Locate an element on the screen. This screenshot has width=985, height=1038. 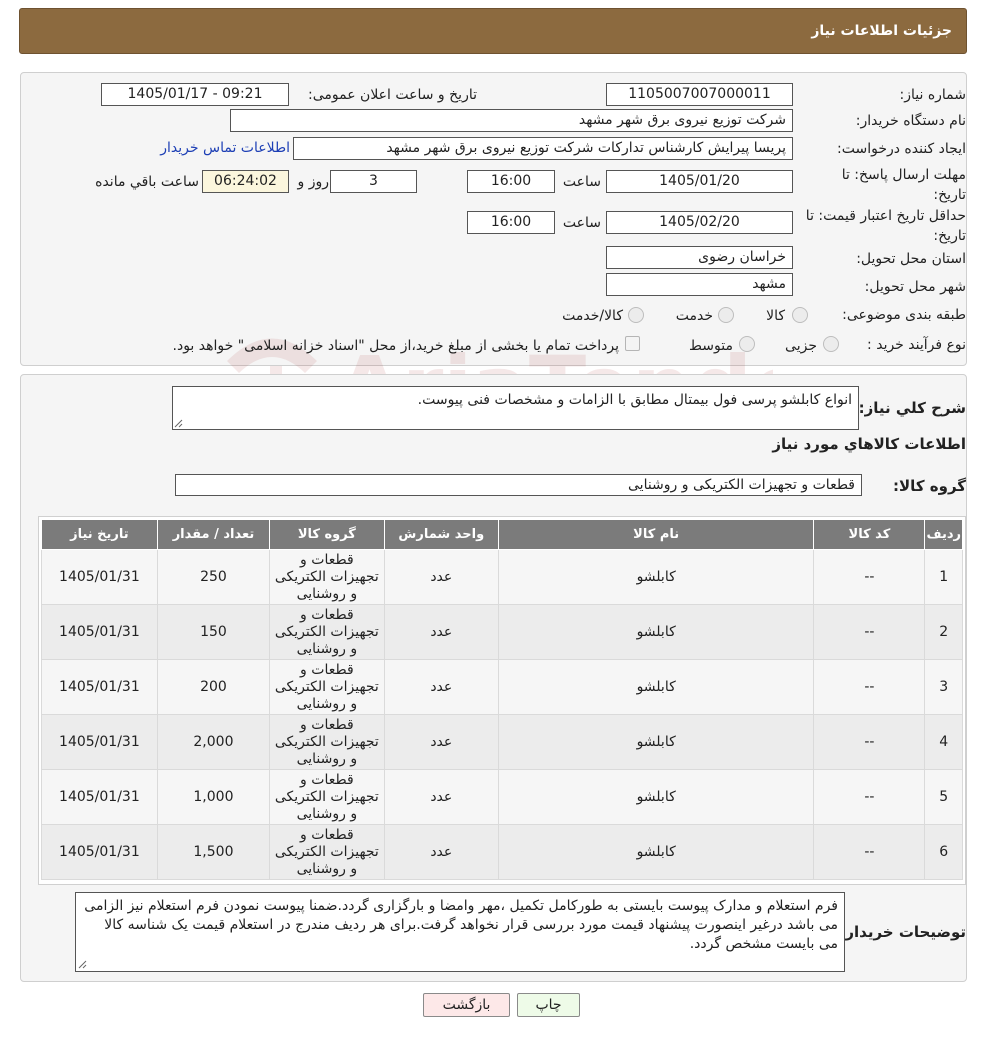
col-code-header: کد کالا is located at coordinates (869, 534).